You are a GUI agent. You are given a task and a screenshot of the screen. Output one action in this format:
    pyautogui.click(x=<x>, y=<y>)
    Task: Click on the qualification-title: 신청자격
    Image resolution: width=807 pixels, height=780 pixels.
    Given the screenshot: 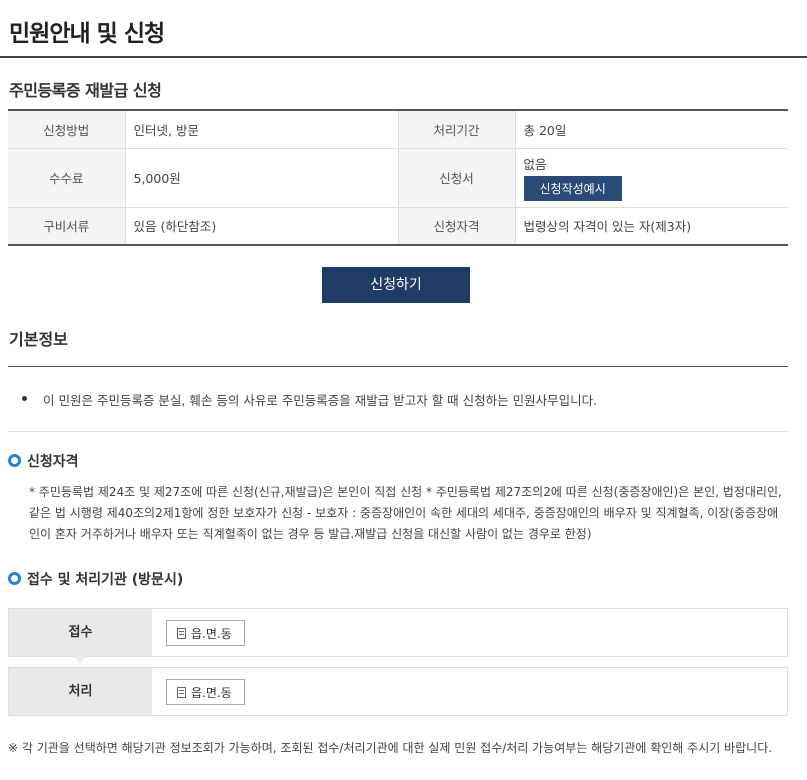 What is the action you would take?
    pyautogui.click(x=53, y=462)
    